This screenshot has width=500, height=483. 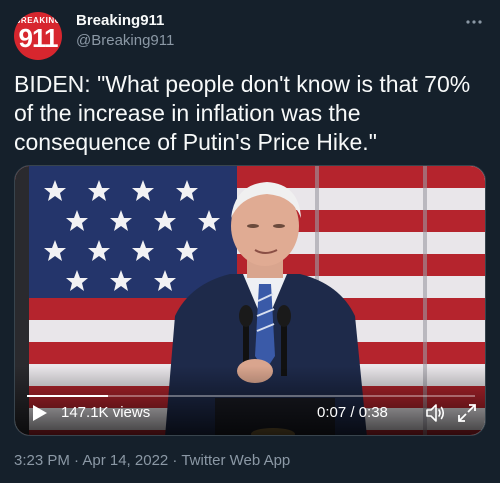 I want to click on video-progress-track, so click(x=251, y=396).